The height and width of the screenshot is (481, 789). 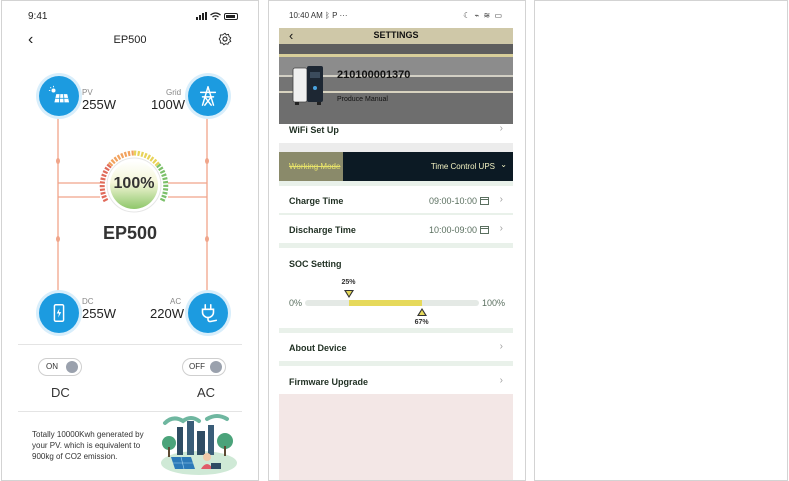 I want to click on charge-time-row: Charge Time 09:00-10:00 ›, so click(x=396, y=201).